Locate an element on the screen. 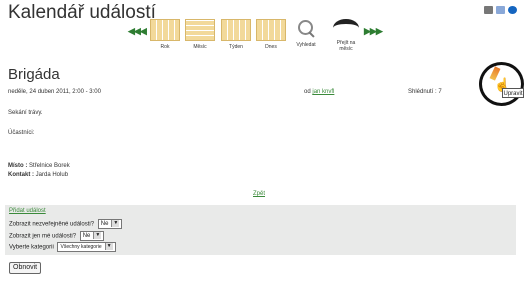 The height and width of the screenshot is (282, 525). event-participants: Účastníci: is located at coordinates (21, 133).